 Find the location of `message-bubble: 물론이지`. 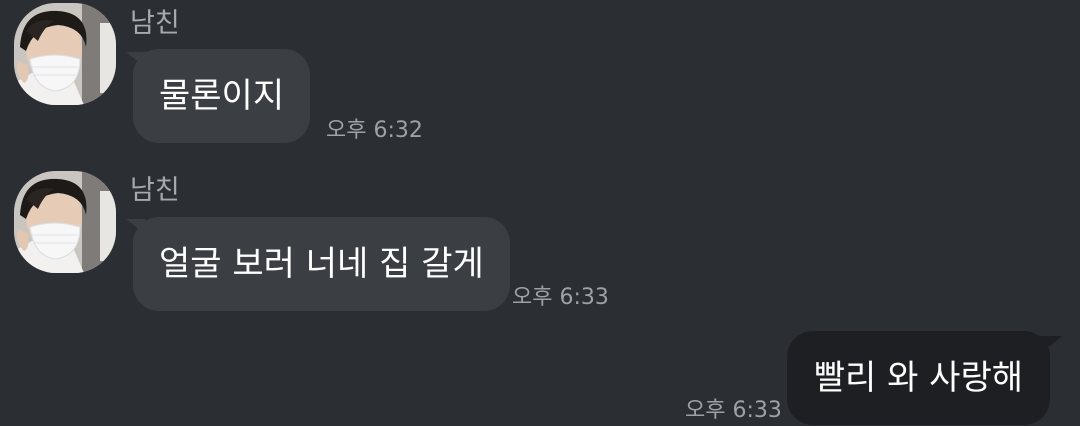

message-bubble: 물론이지 is located at coordinates (222, 96).